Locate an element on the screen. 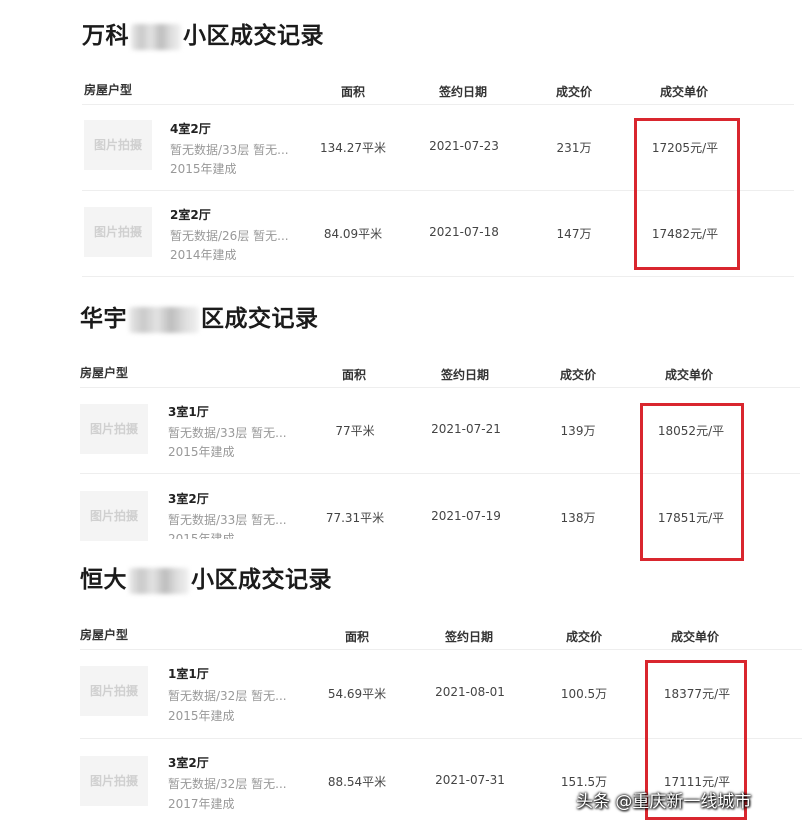 The image size is (802, 829). row-area: 84.09平米 is located at coordinates (353, 234).